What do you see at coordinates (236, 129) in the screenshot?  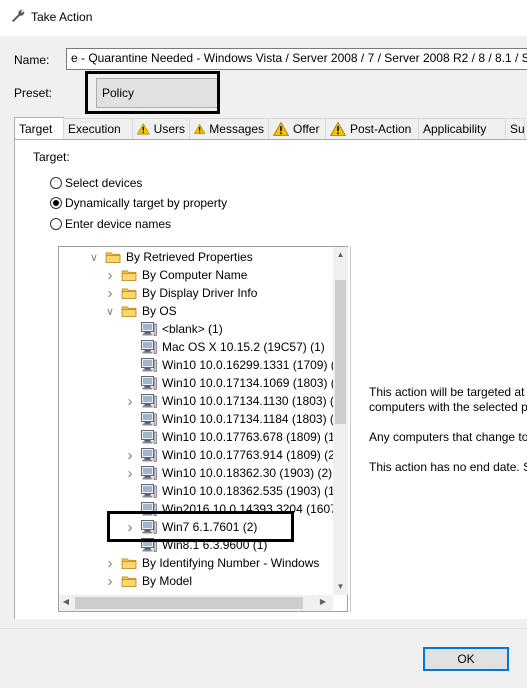 I see `tab-label: Messages` at bounding box center [236, 129].